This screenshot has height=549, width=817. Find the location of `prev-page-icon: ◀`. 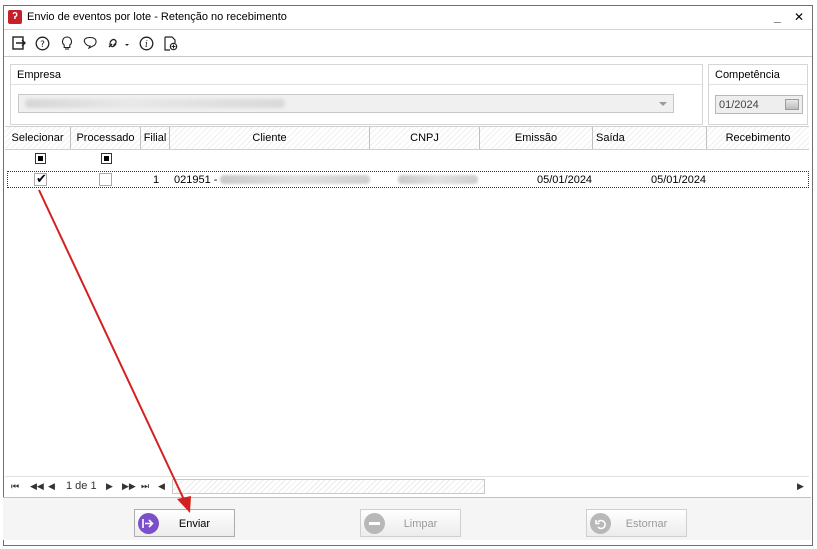

prev-page-icon: ◀ is located at coordinates (51, 486).